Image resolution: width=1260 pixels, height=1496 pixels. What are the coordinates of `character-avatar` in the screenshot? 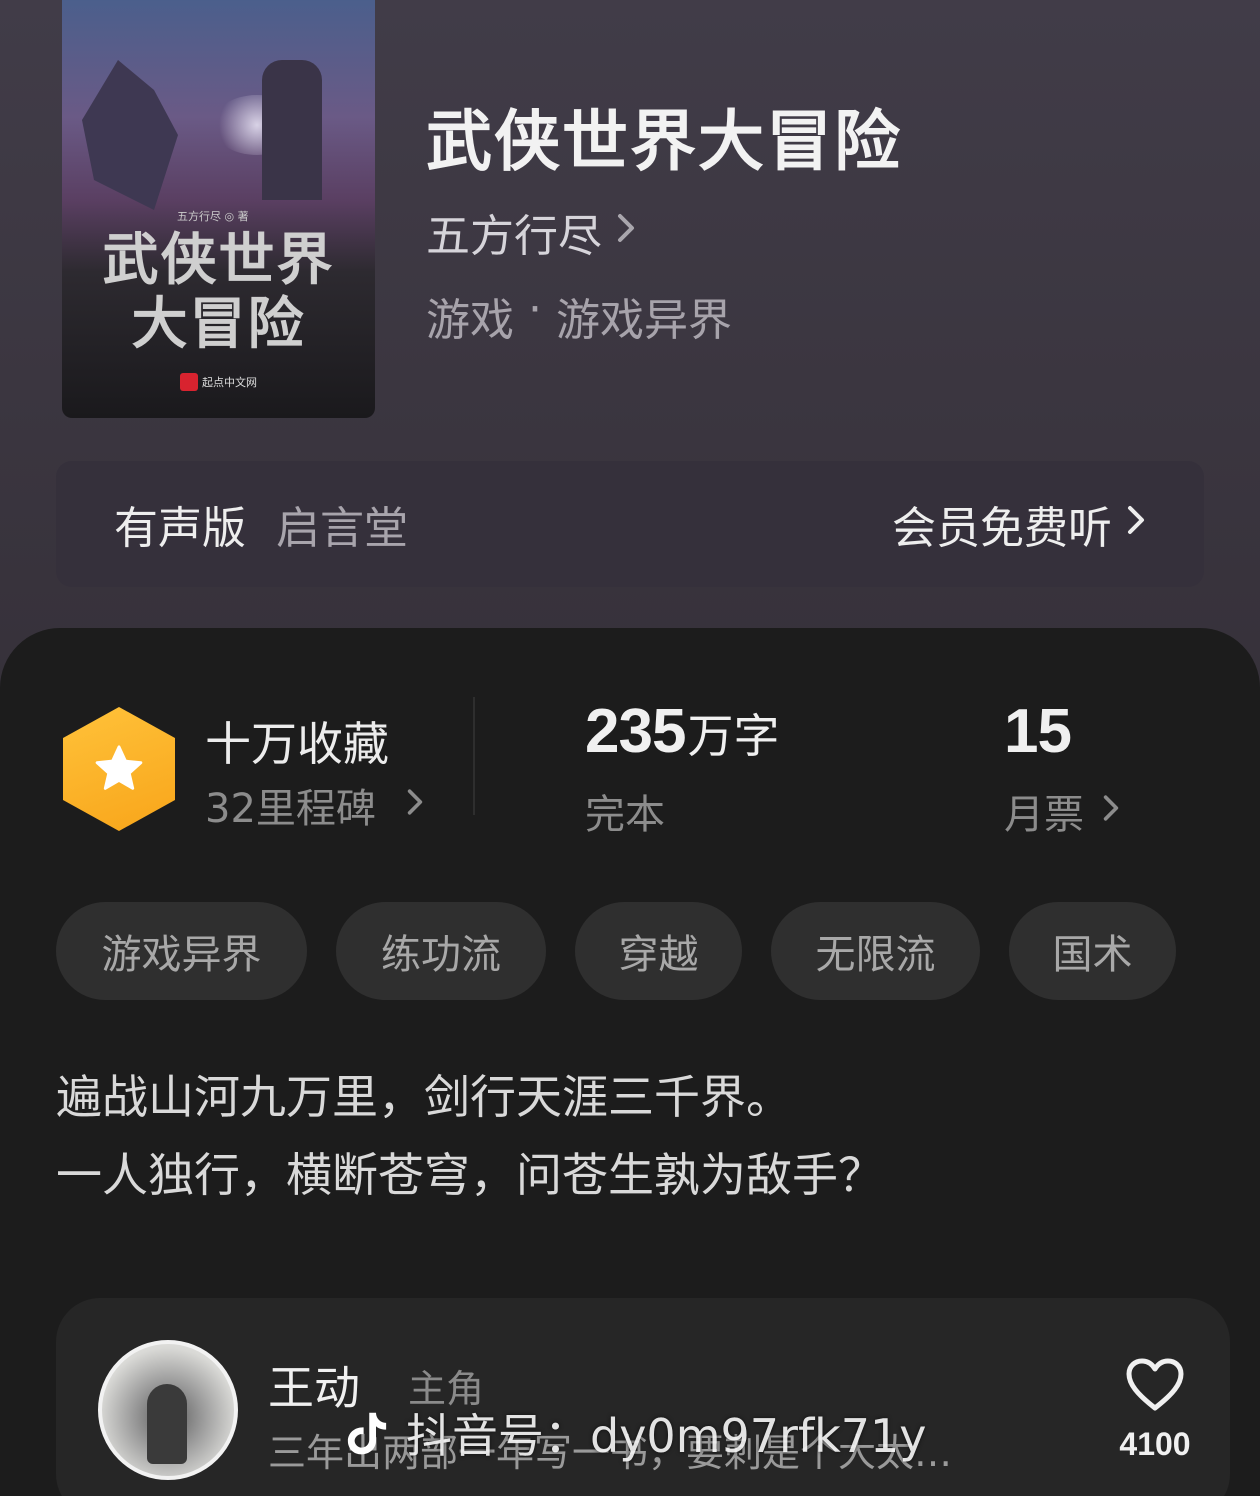 It's located at (168, 1410).